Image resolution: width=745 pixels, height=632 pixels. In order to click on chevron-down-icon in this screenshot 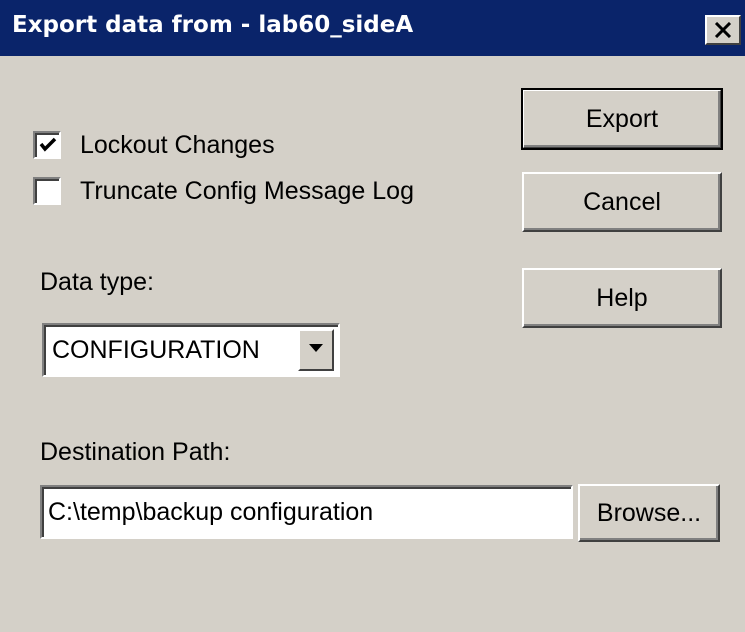, I will do `click(316, 348)`.